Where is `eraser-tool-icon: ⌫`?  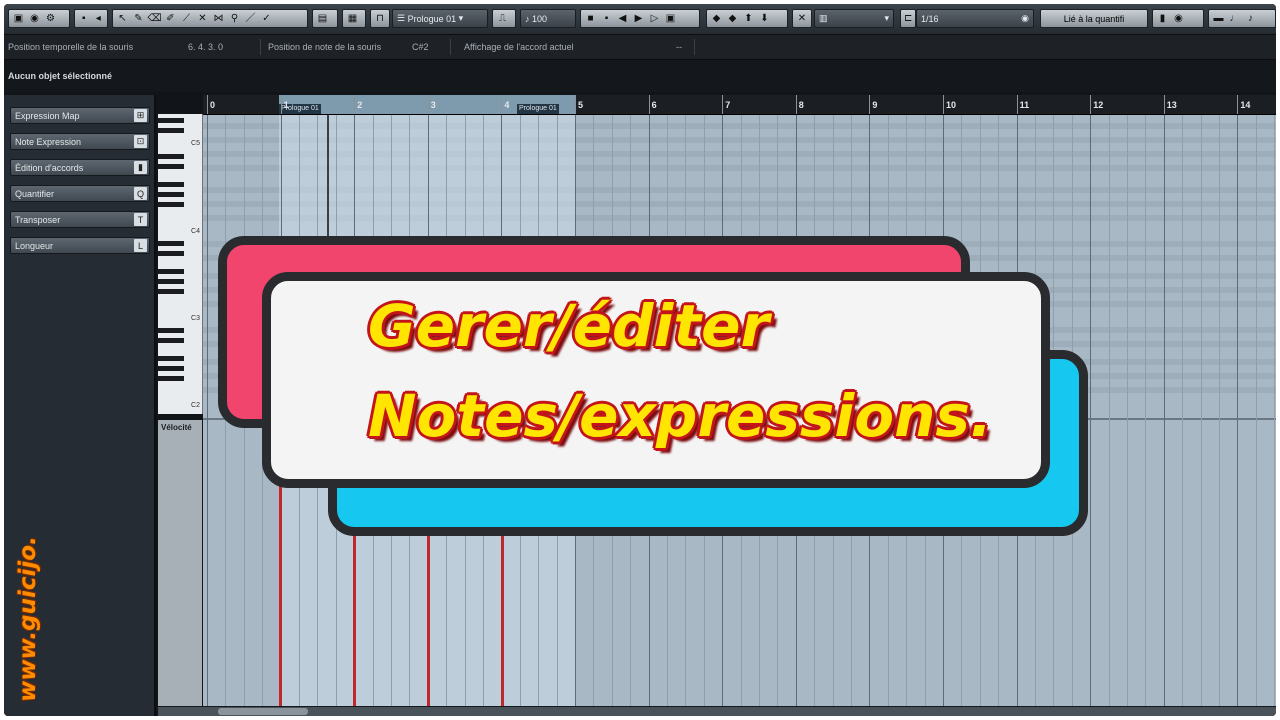 eraser-tool-icon: ⌫ is located at coordinates (154, 18).